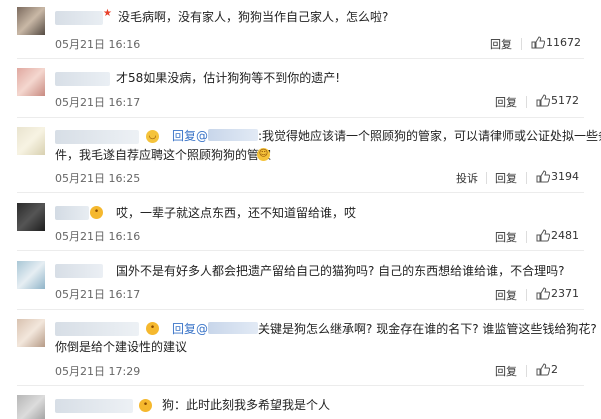 The width and height of the screenshot is (601, 419). What do you see at coordinates (427, 329) in the screenshot?
I see `comment-text-line1: 关键是狗怎么继承啊? 现金存在谁的名下? 谁监管这些钱给狗花?` at bounding box center [427, 329].